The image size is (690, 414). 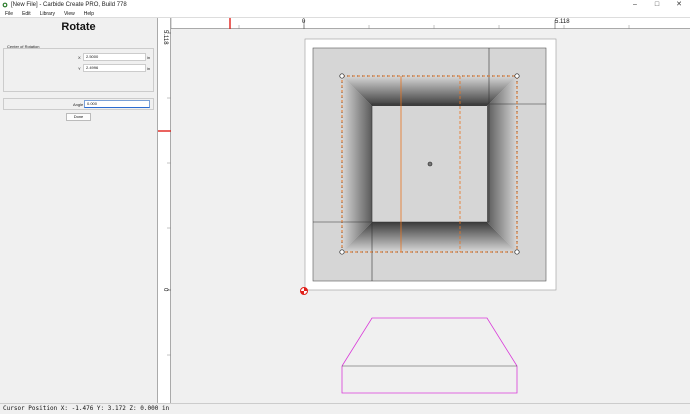 I want to click on y-input: 2.4996, so click(x=114, y=68).